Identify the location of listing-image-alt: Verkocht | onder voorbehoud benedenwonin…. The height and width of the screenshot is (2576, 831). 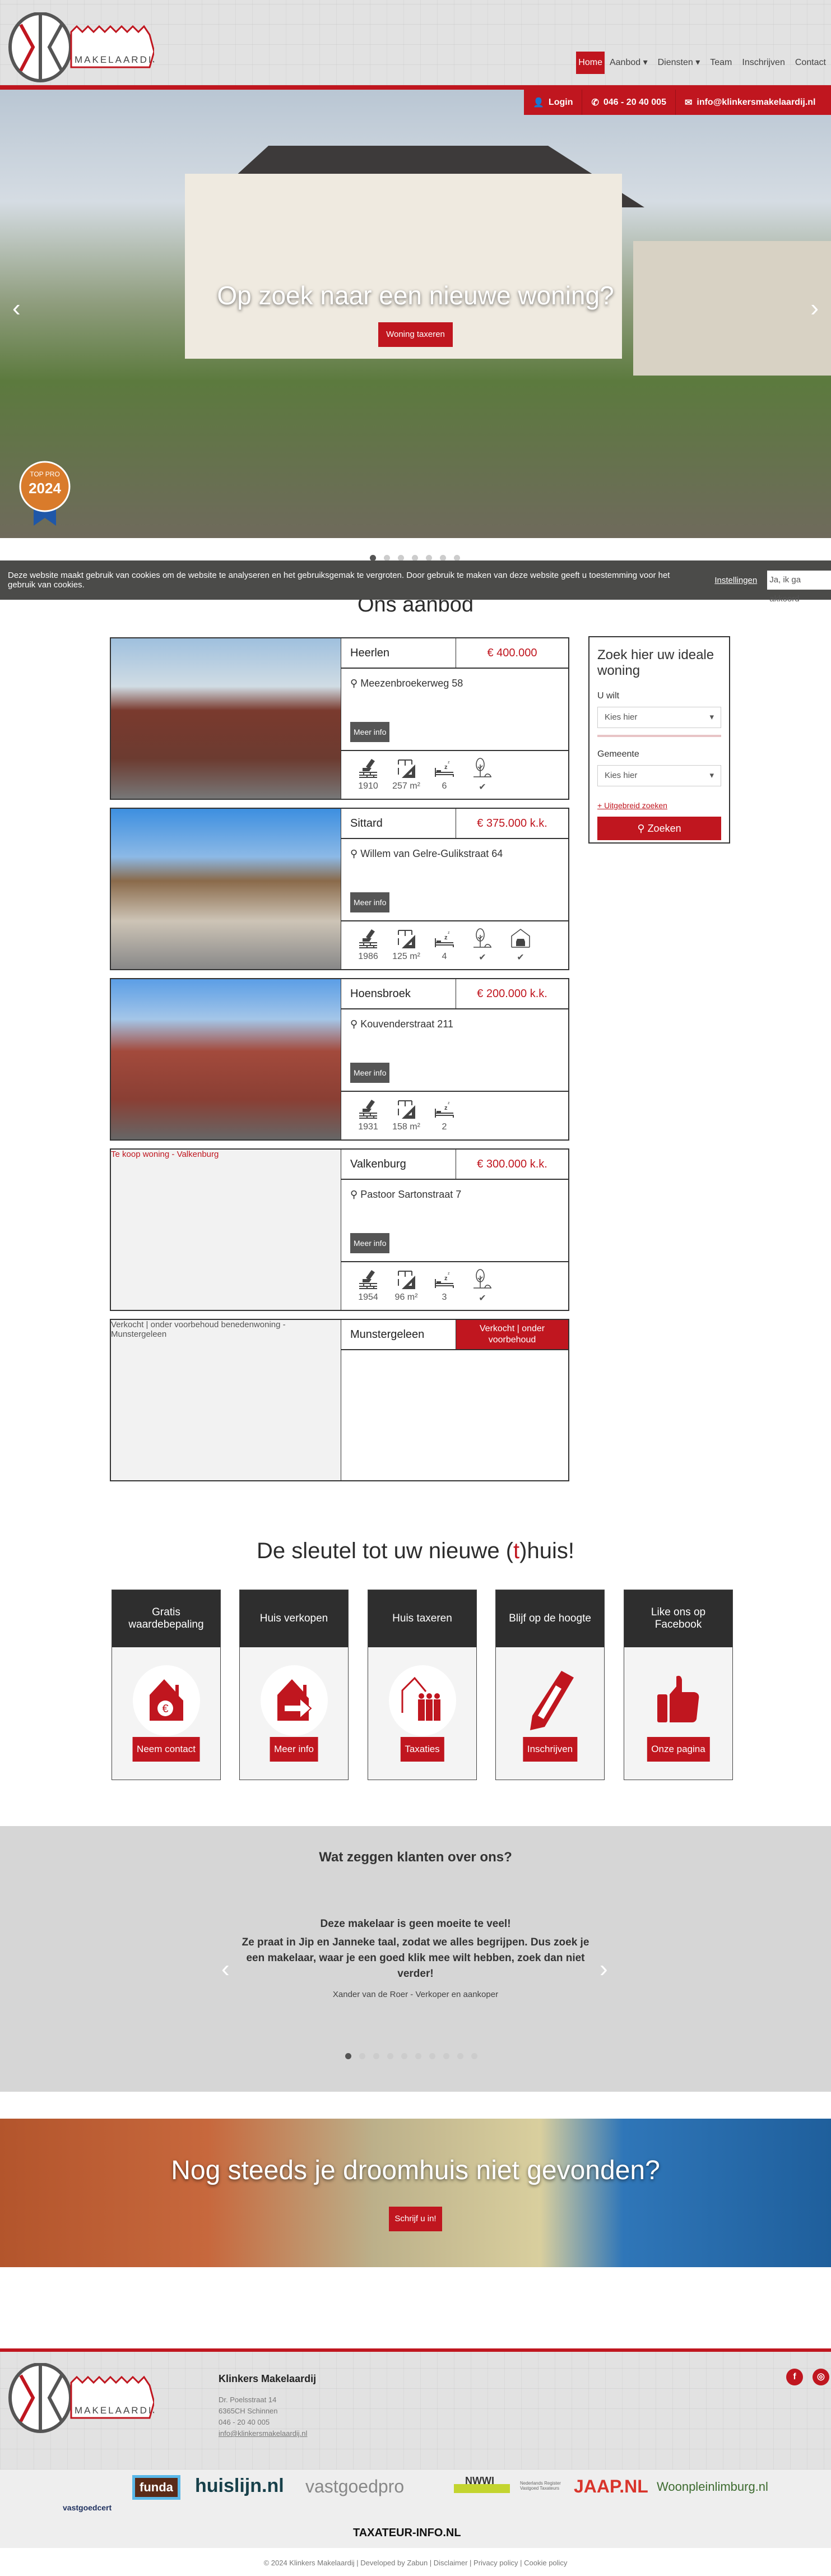
(198, 1329).